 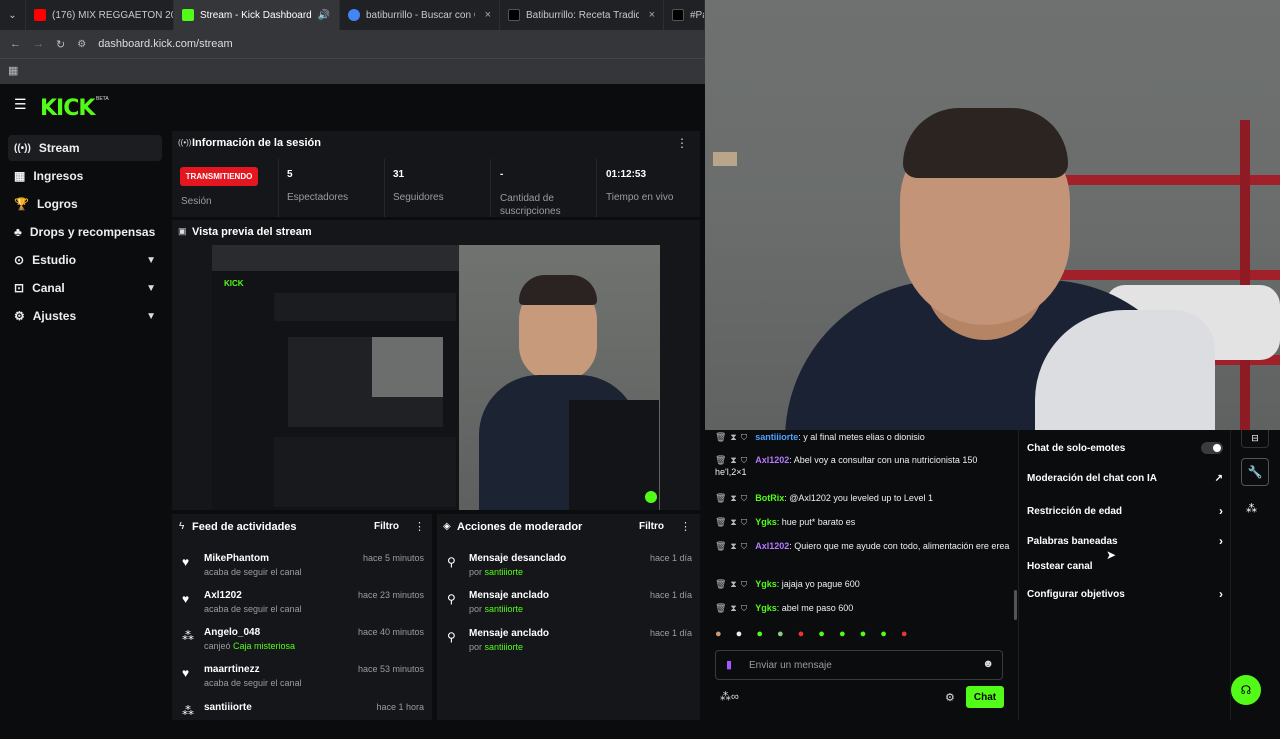 I want to click on emote-only-toggle-row: Chat de solo-emotes, so click(x=1125, y=448).